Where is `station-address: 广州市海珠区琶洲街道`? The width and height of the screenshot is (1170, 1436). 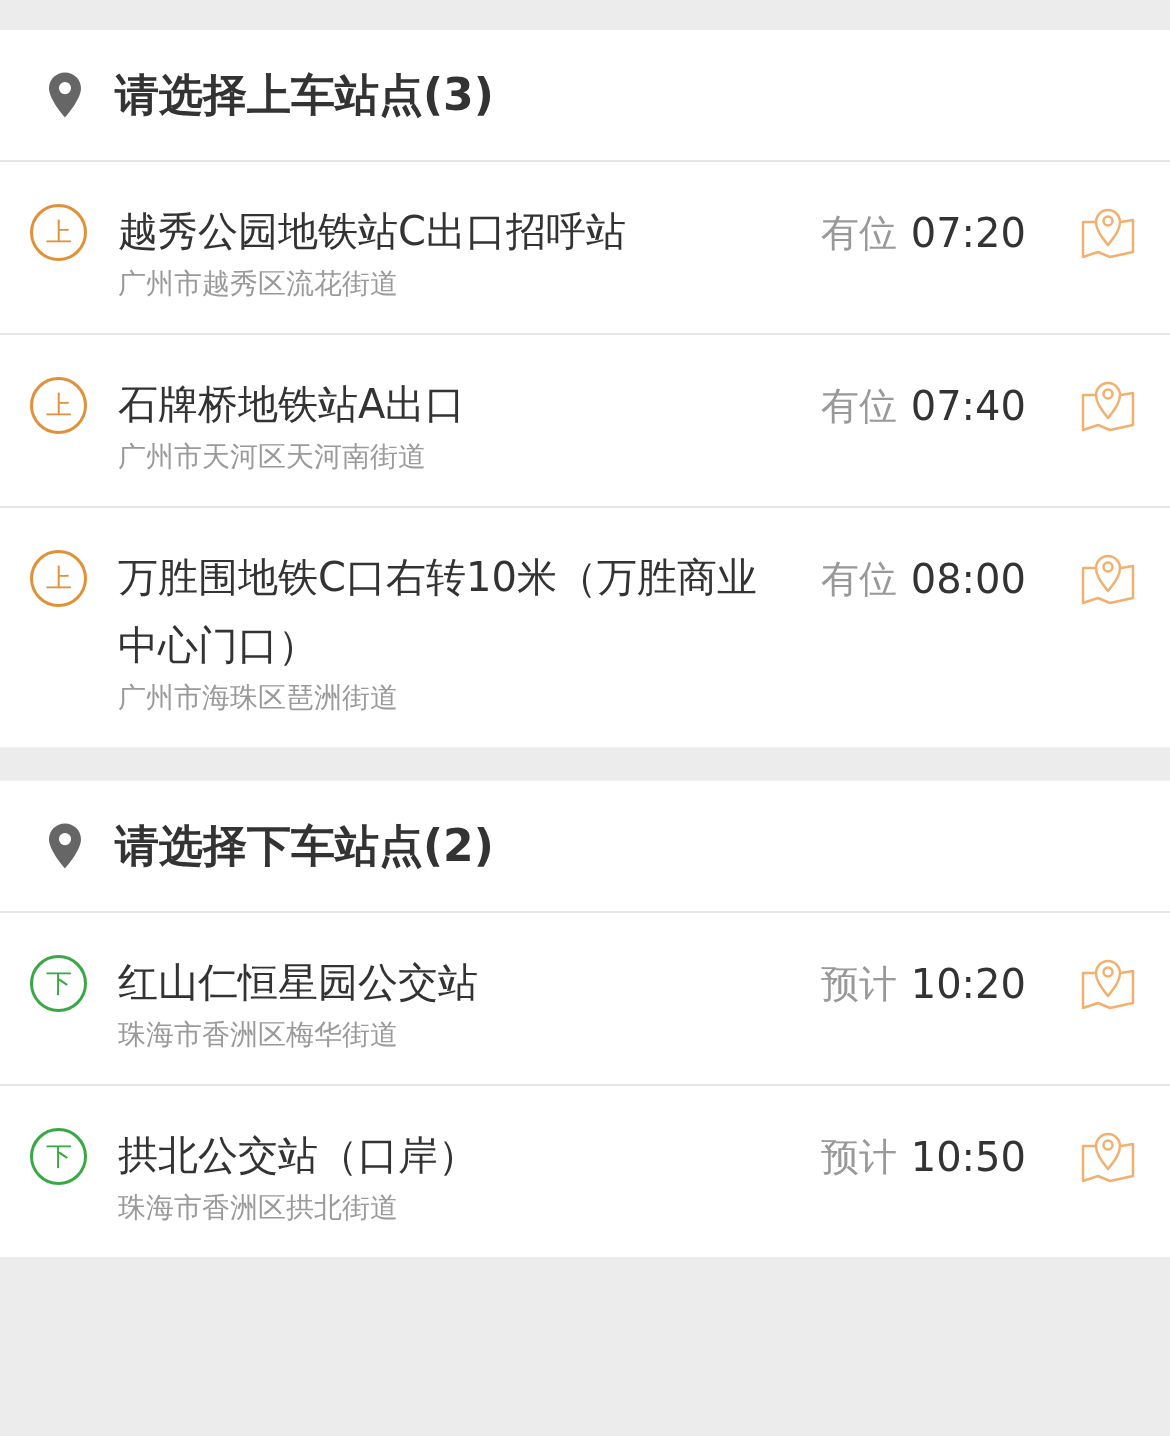
station-address: 广州市海珠区琶洲街道 is located at coordinates (258, 698).